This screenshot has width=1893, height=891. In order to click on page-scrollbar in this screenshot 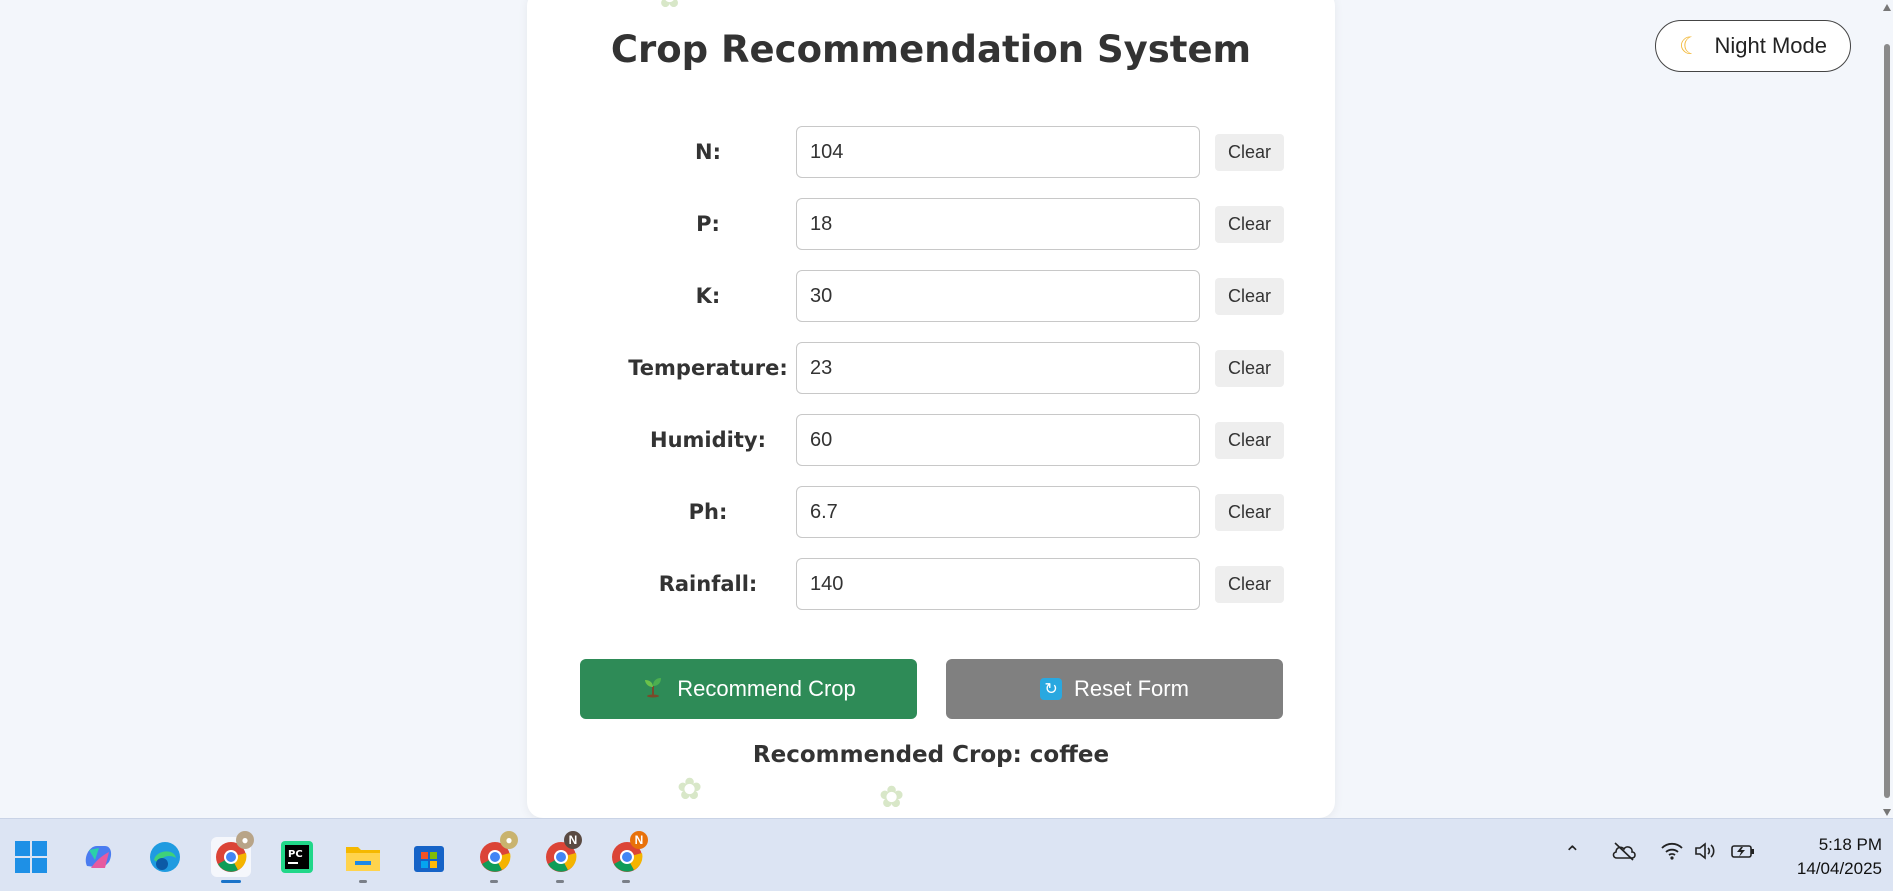, I will do `click(1887, 409)`.